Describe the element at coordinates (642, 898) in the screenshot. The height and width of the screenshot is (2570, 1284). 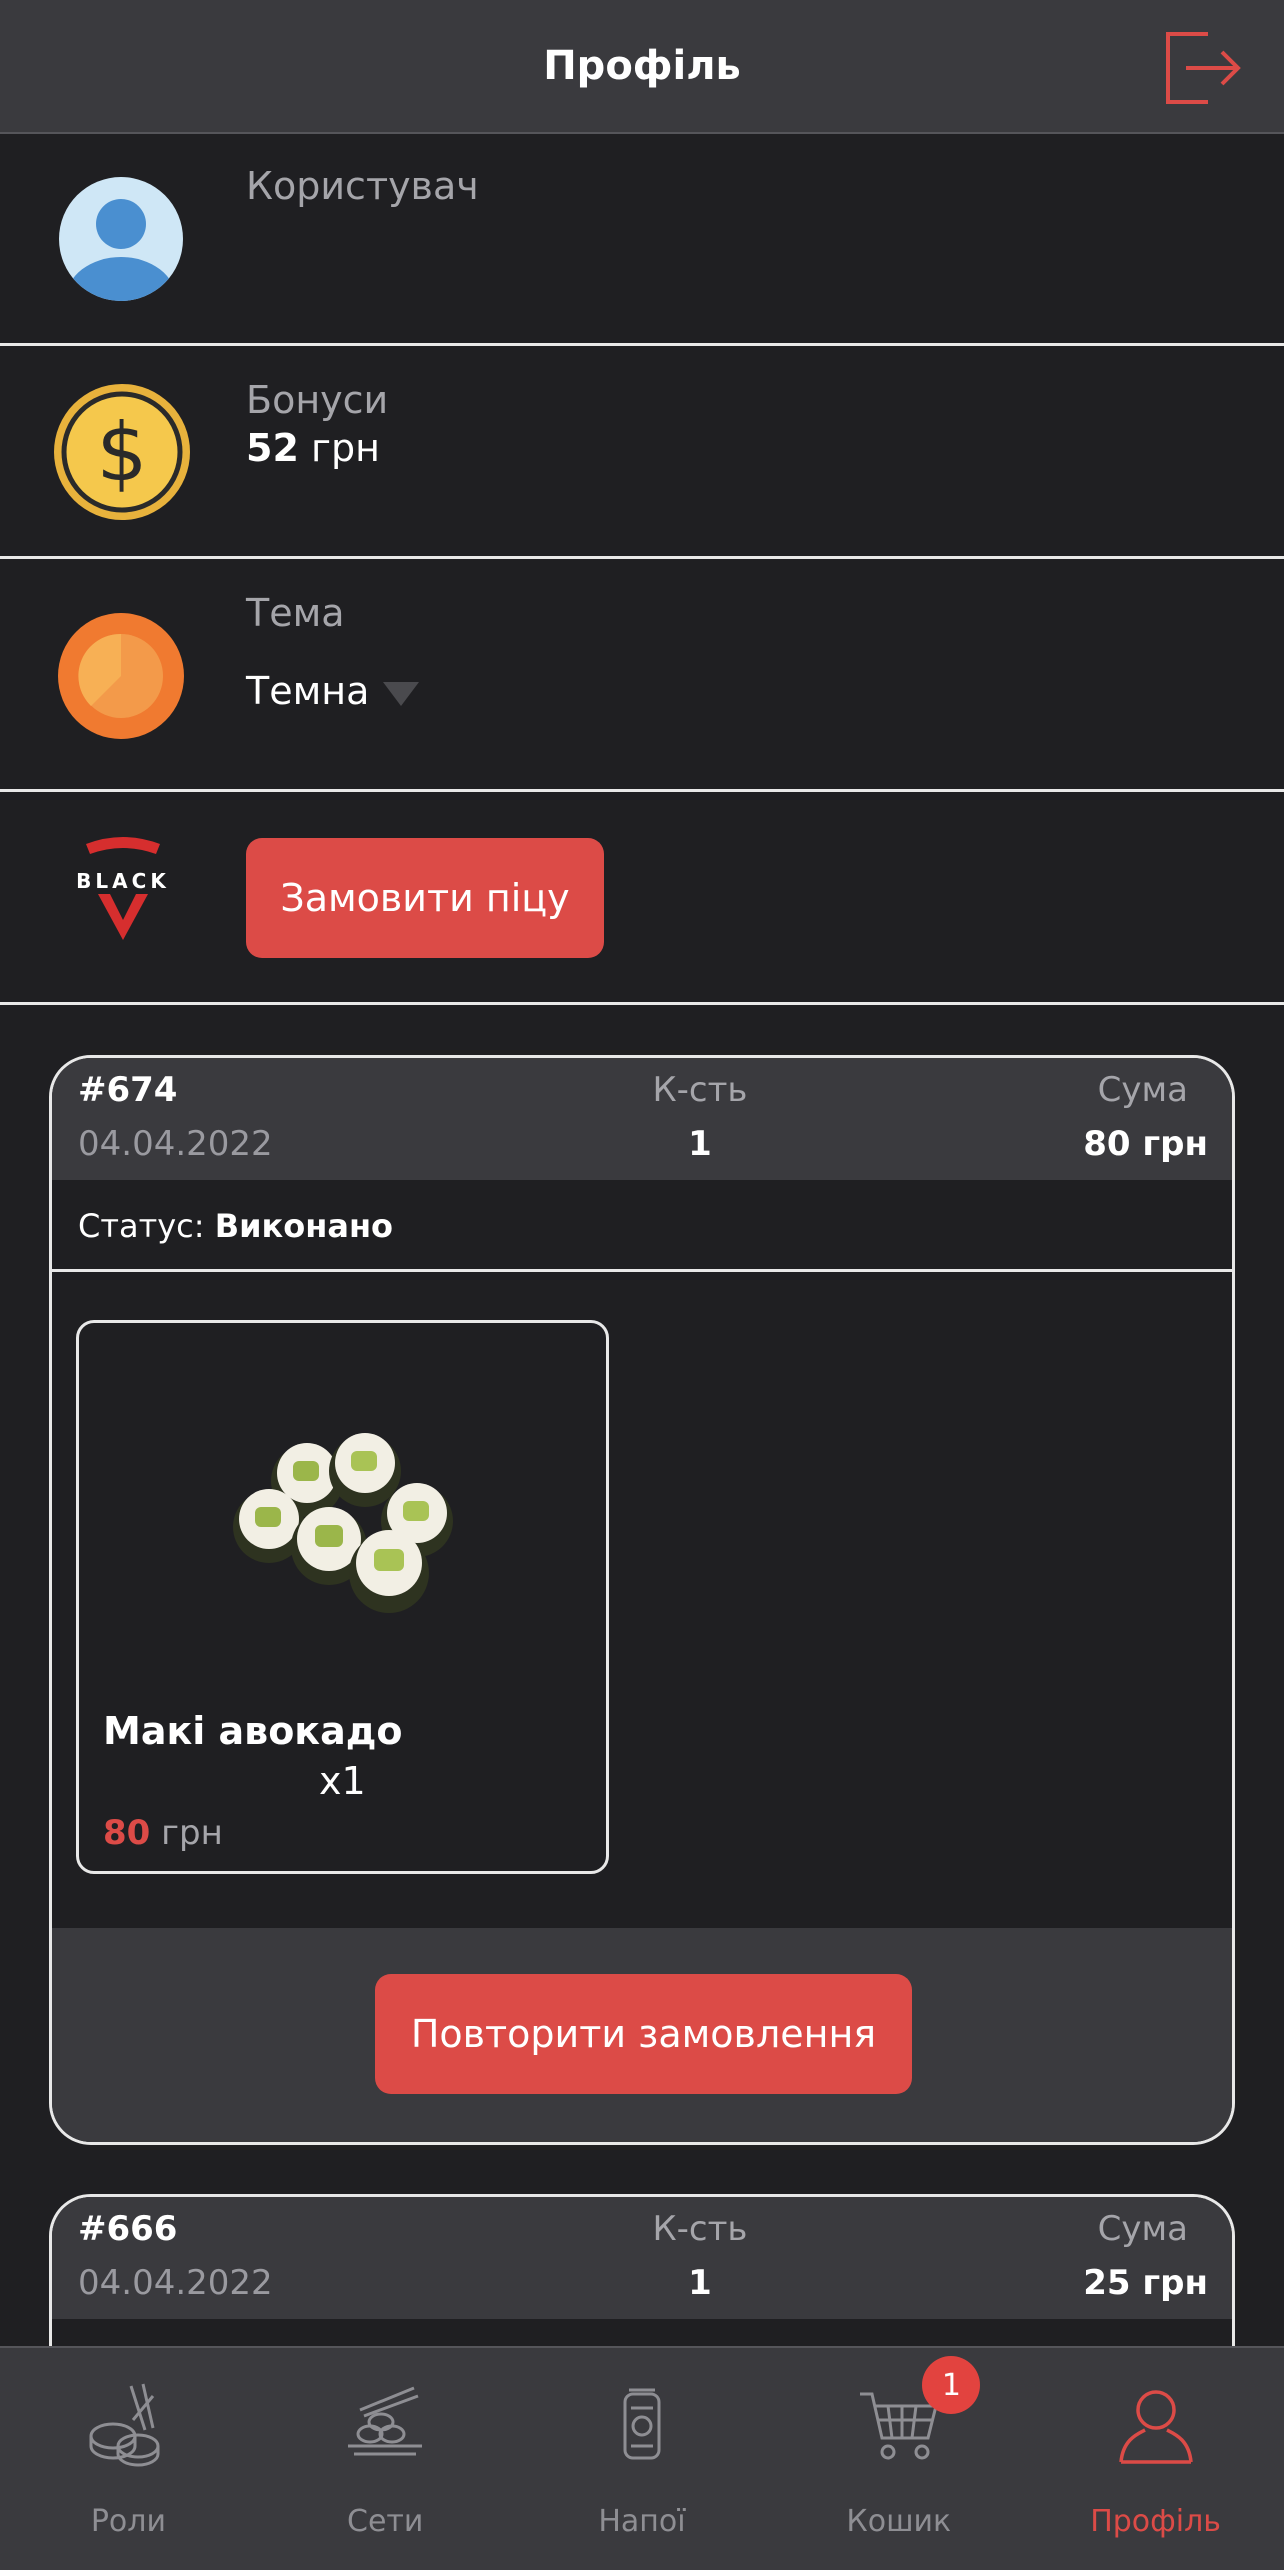
I see `pizza-row: BLACK Замовити піцу` at that location.